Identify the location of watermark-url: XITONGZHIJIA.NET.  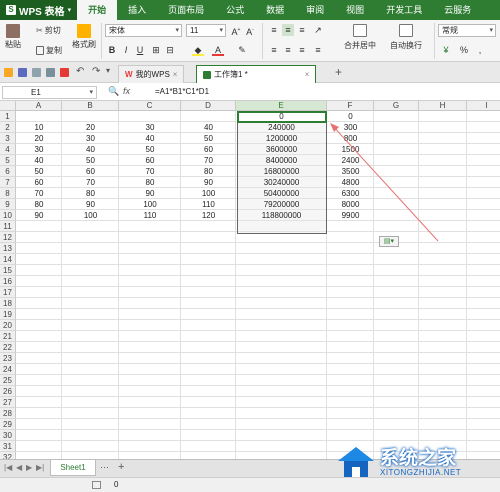
(421, 472).